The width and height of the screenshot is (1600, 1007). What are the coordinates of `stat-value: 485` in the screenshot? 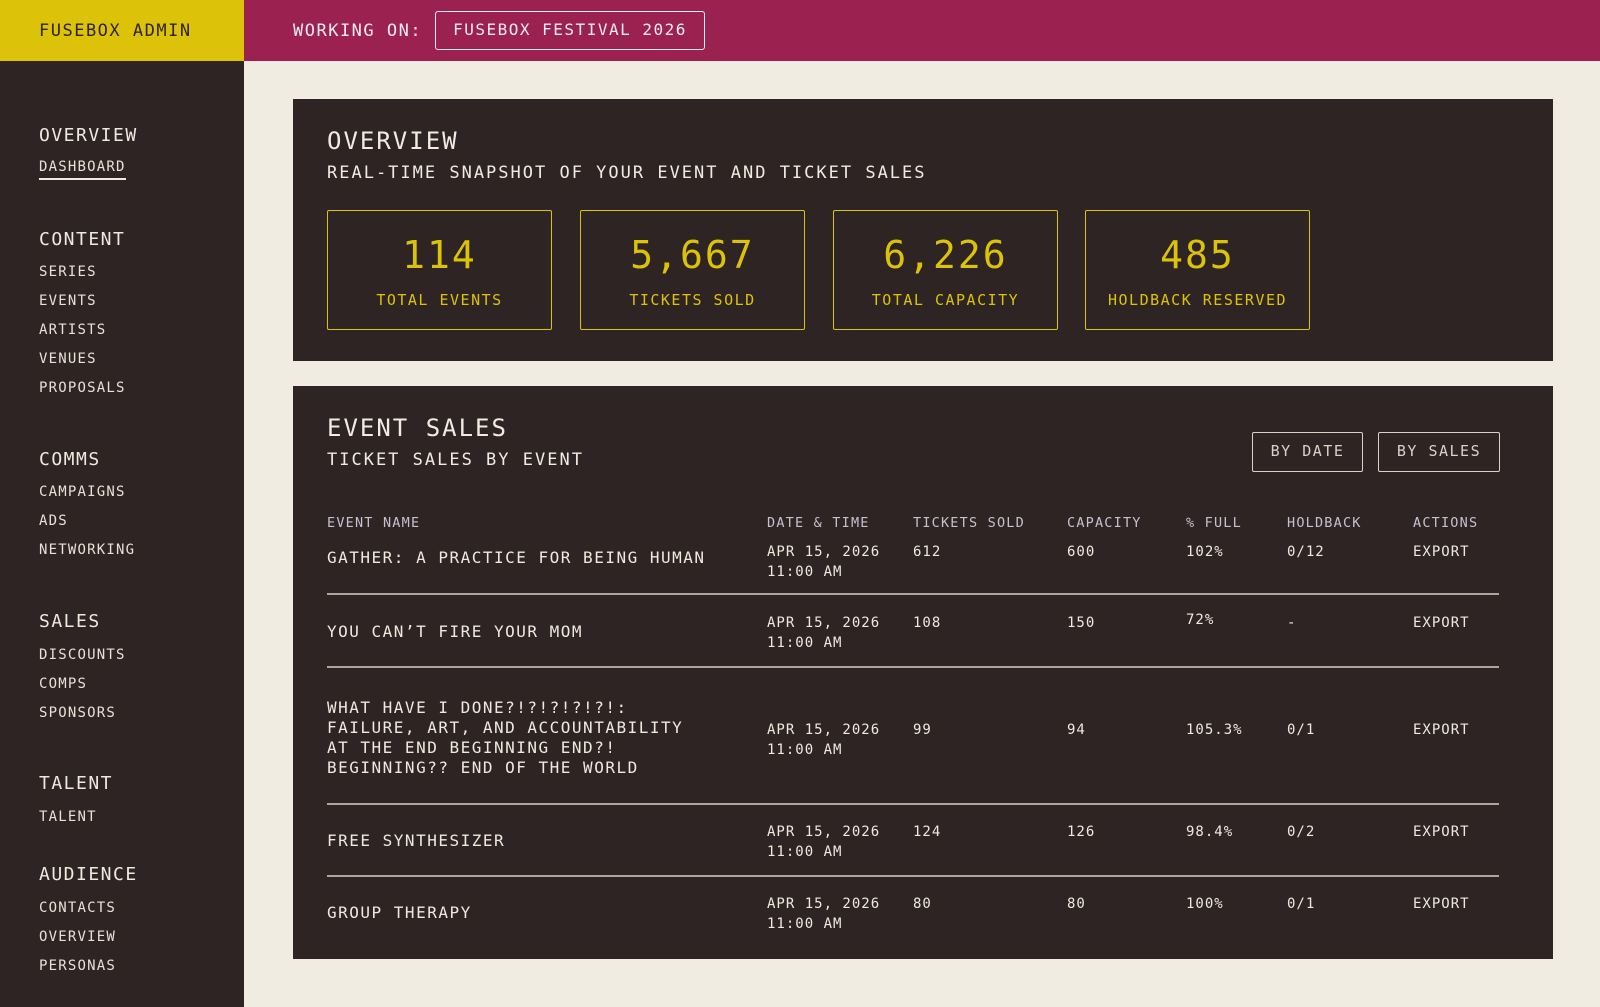 It's located at (1197, 255).